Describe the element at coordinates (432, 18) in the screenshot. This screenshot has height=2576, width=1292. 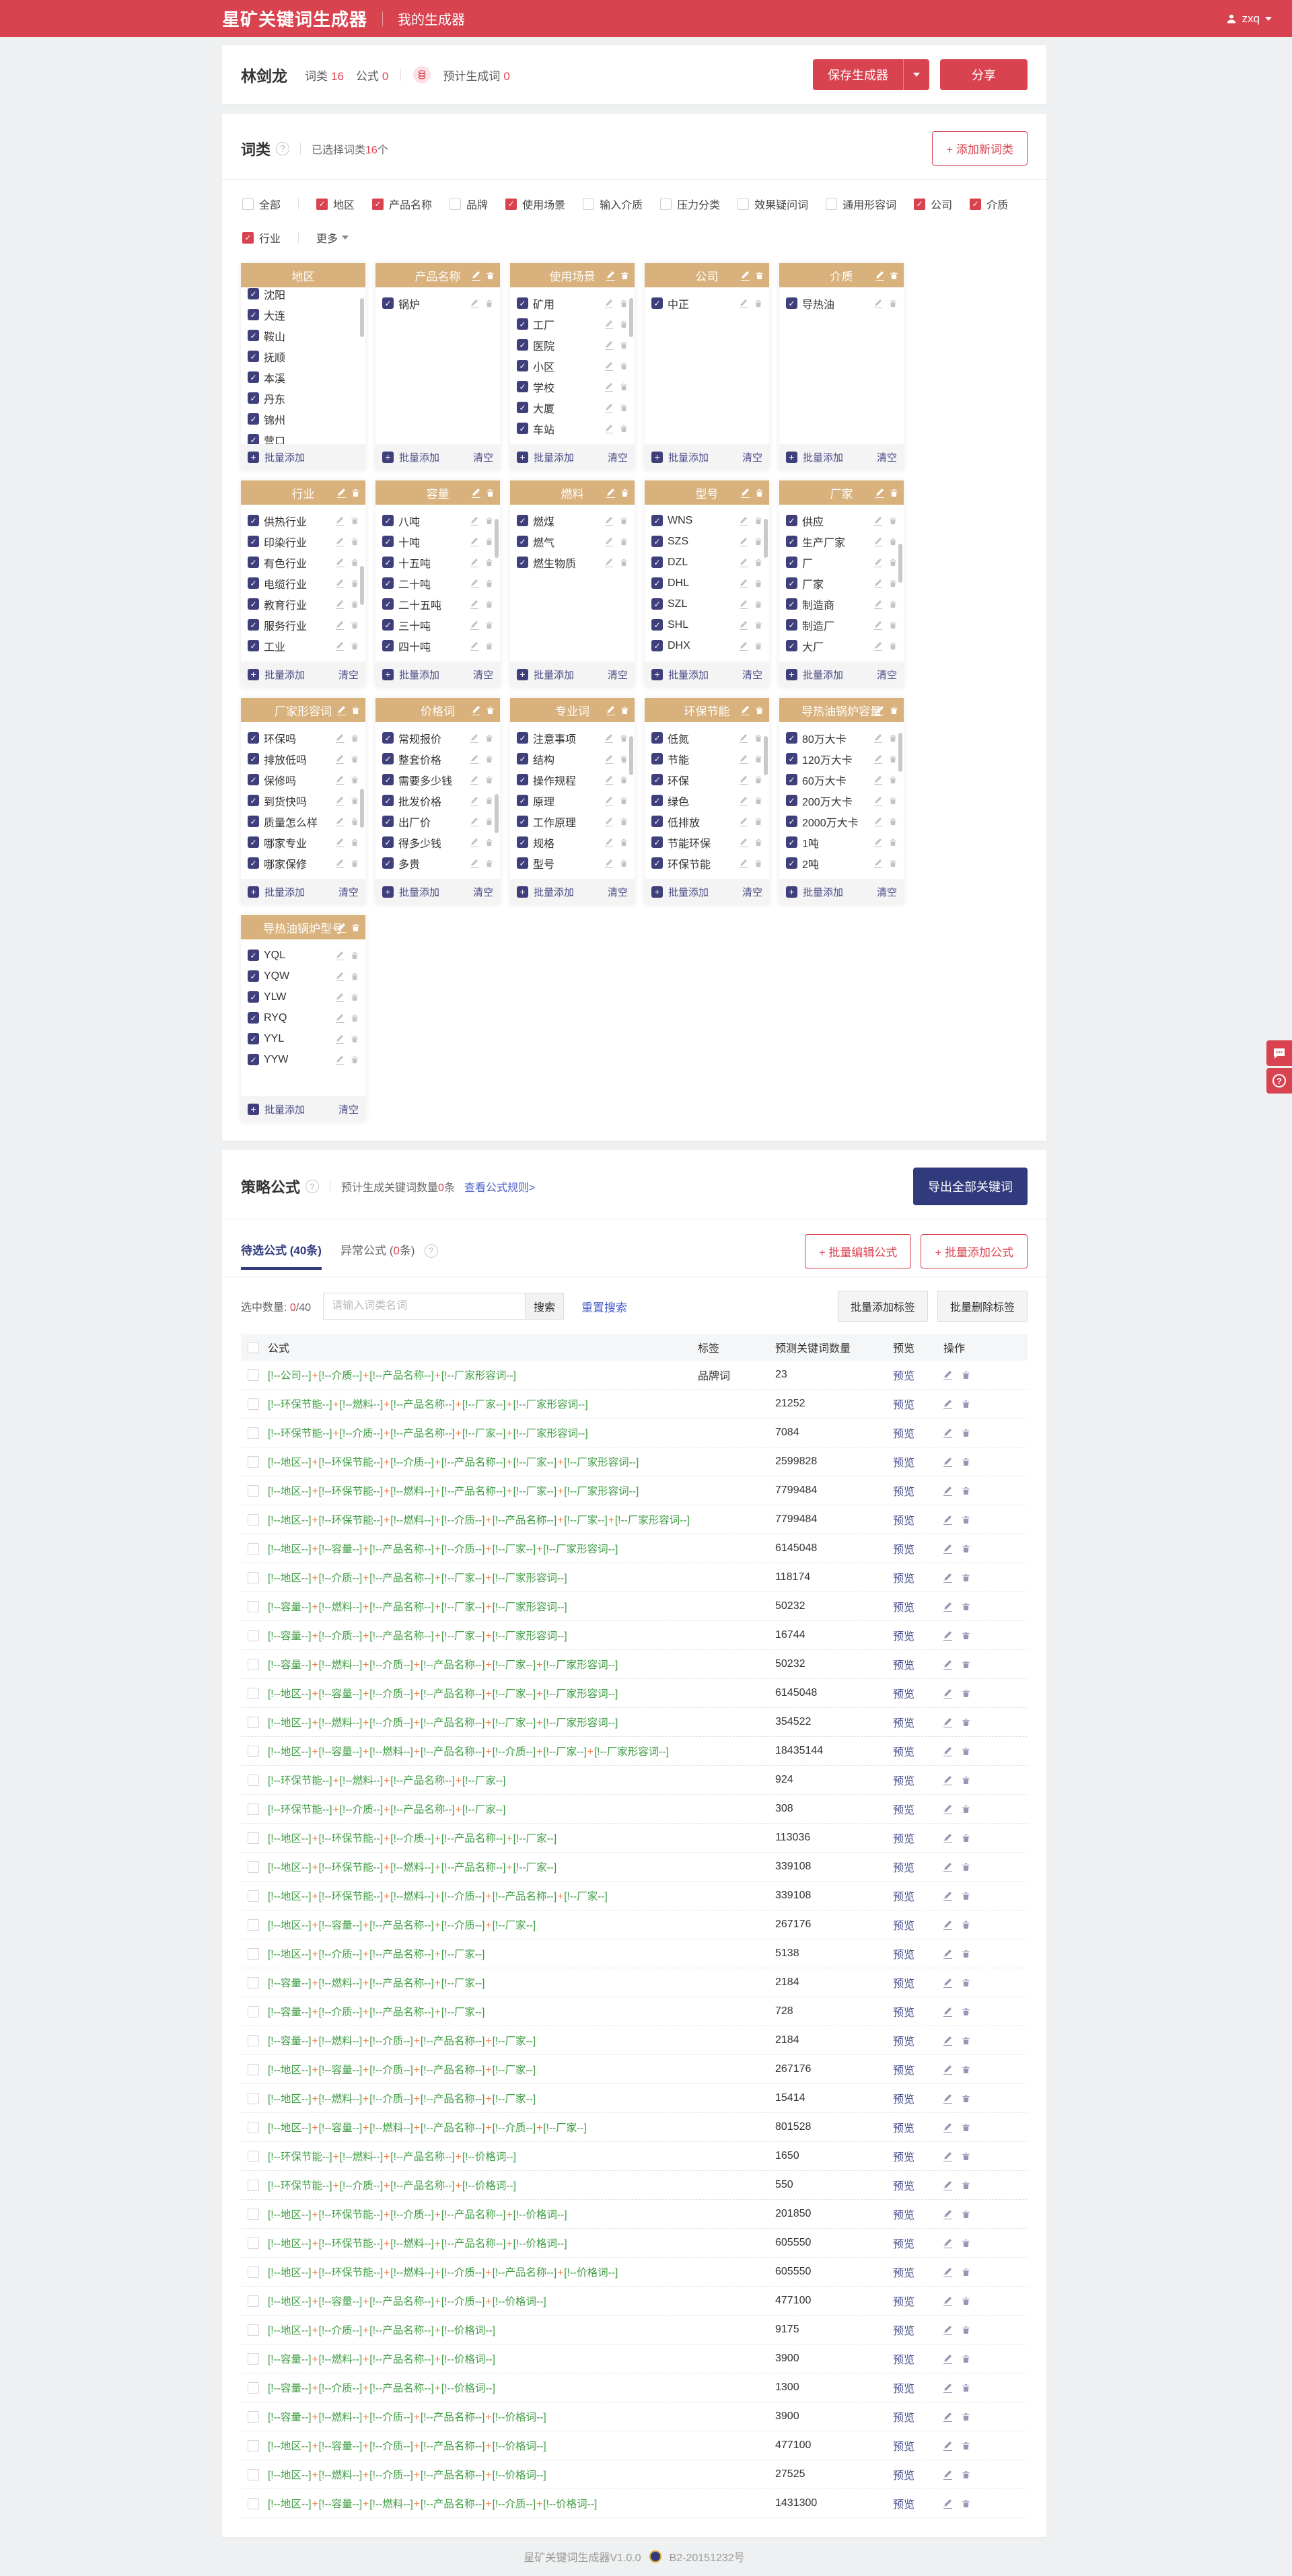
I see `nav-my-generator: 我的生成器` at that location.